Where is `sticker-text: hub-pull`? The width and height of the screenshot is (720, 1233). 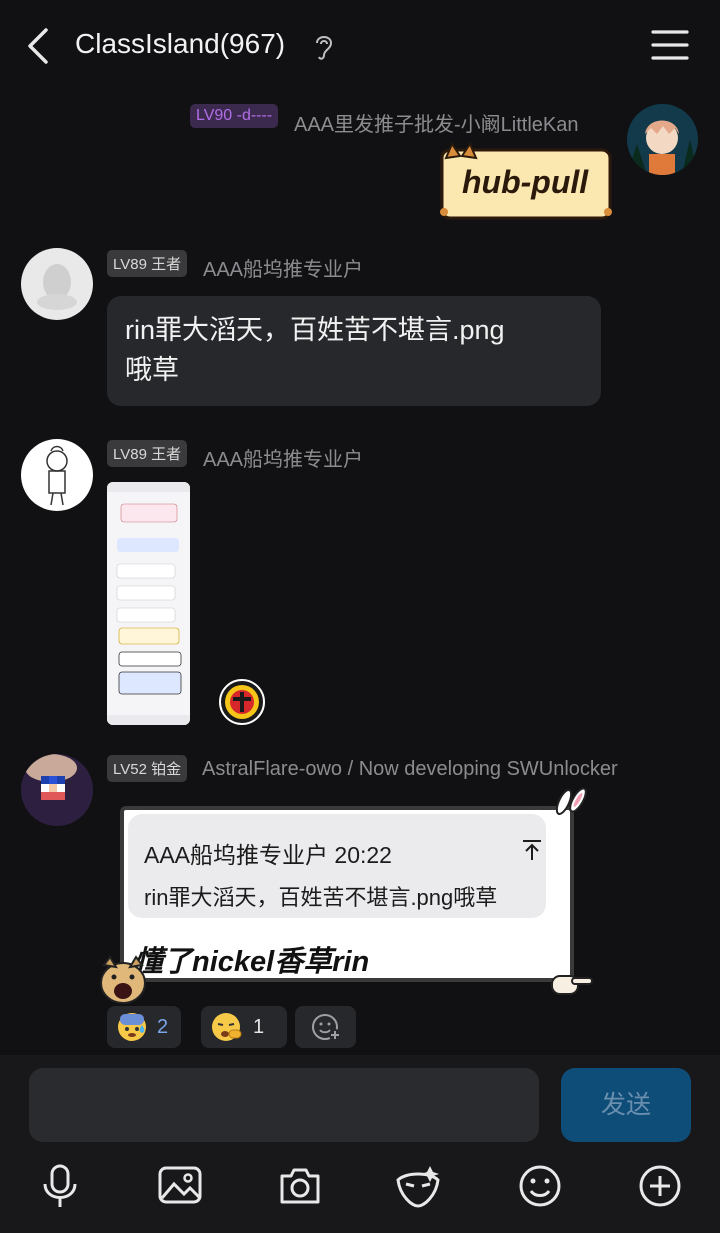
sticker-text: hub-pull is located at coordinates (525, 182).